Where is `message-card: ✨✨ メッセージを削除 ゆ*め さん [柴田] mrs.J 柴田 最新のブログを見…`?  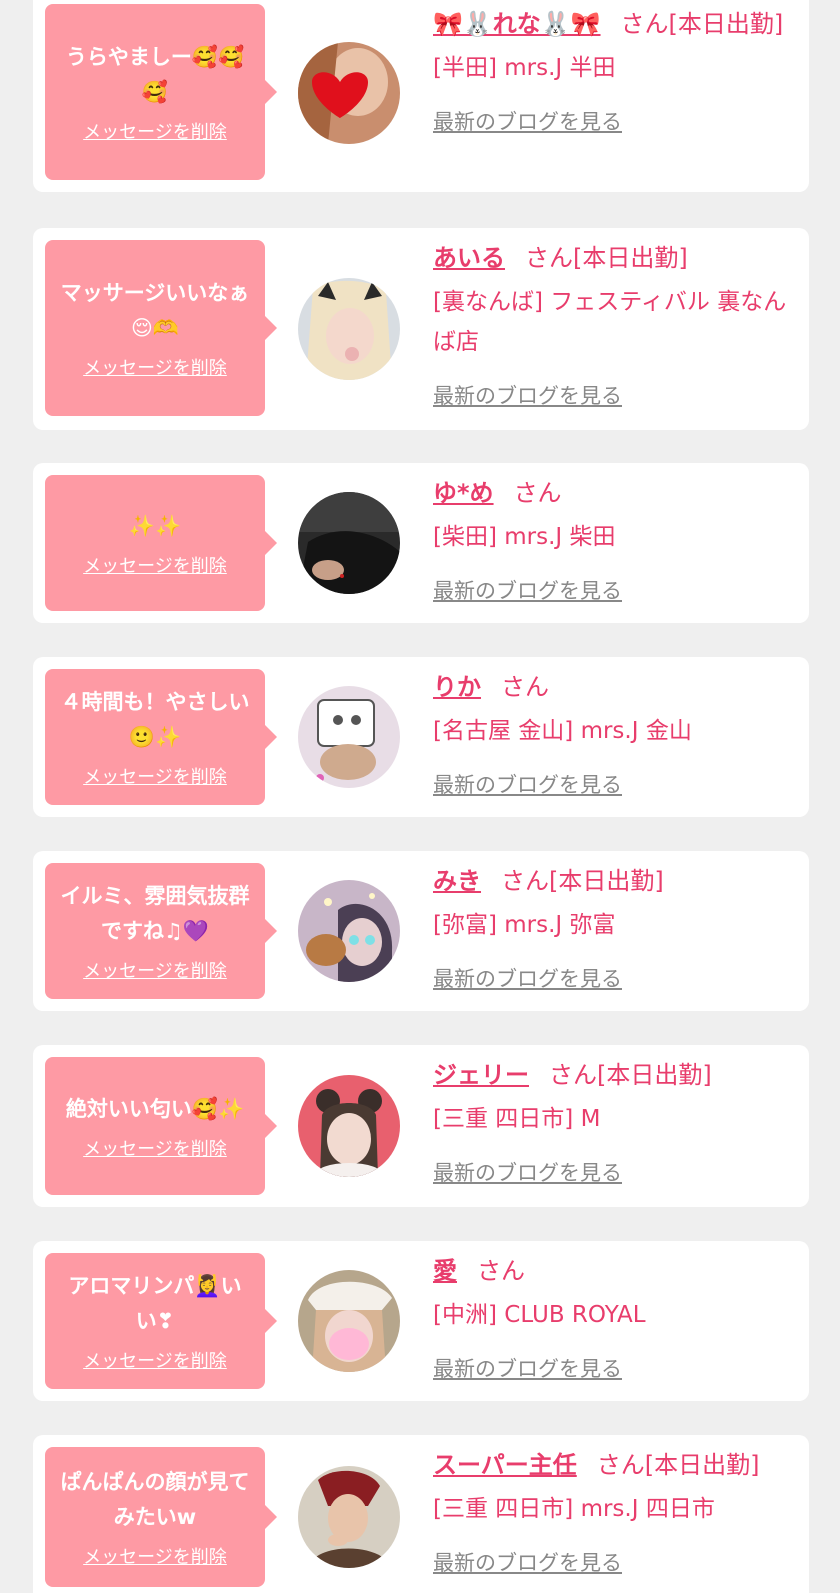
message-card: ✨✨ メッセージを削除 ゆ*め さん [柴田] mrs.J 柴田 最新のブログを見… is located at coordinates (421, 543).